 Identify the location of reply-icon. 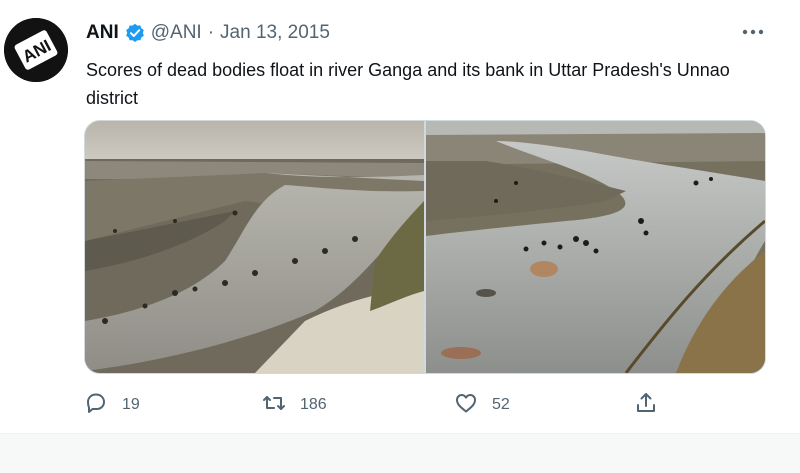
(96, 405).